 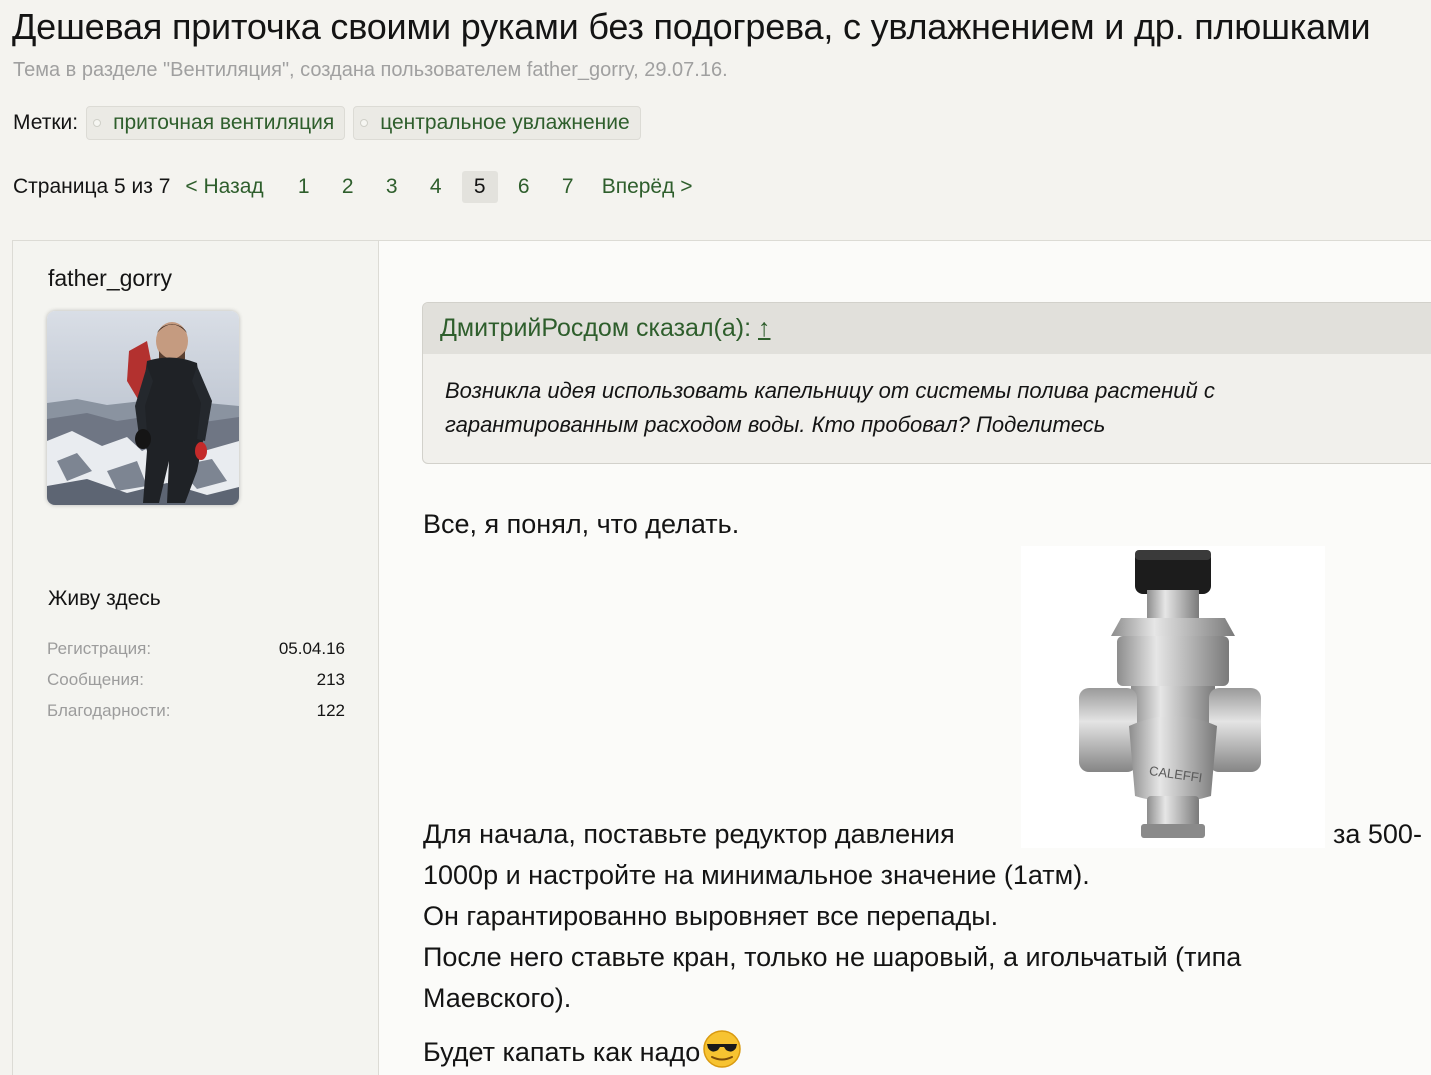 I want to click on avatar-photo, so click(x=143, y=408).